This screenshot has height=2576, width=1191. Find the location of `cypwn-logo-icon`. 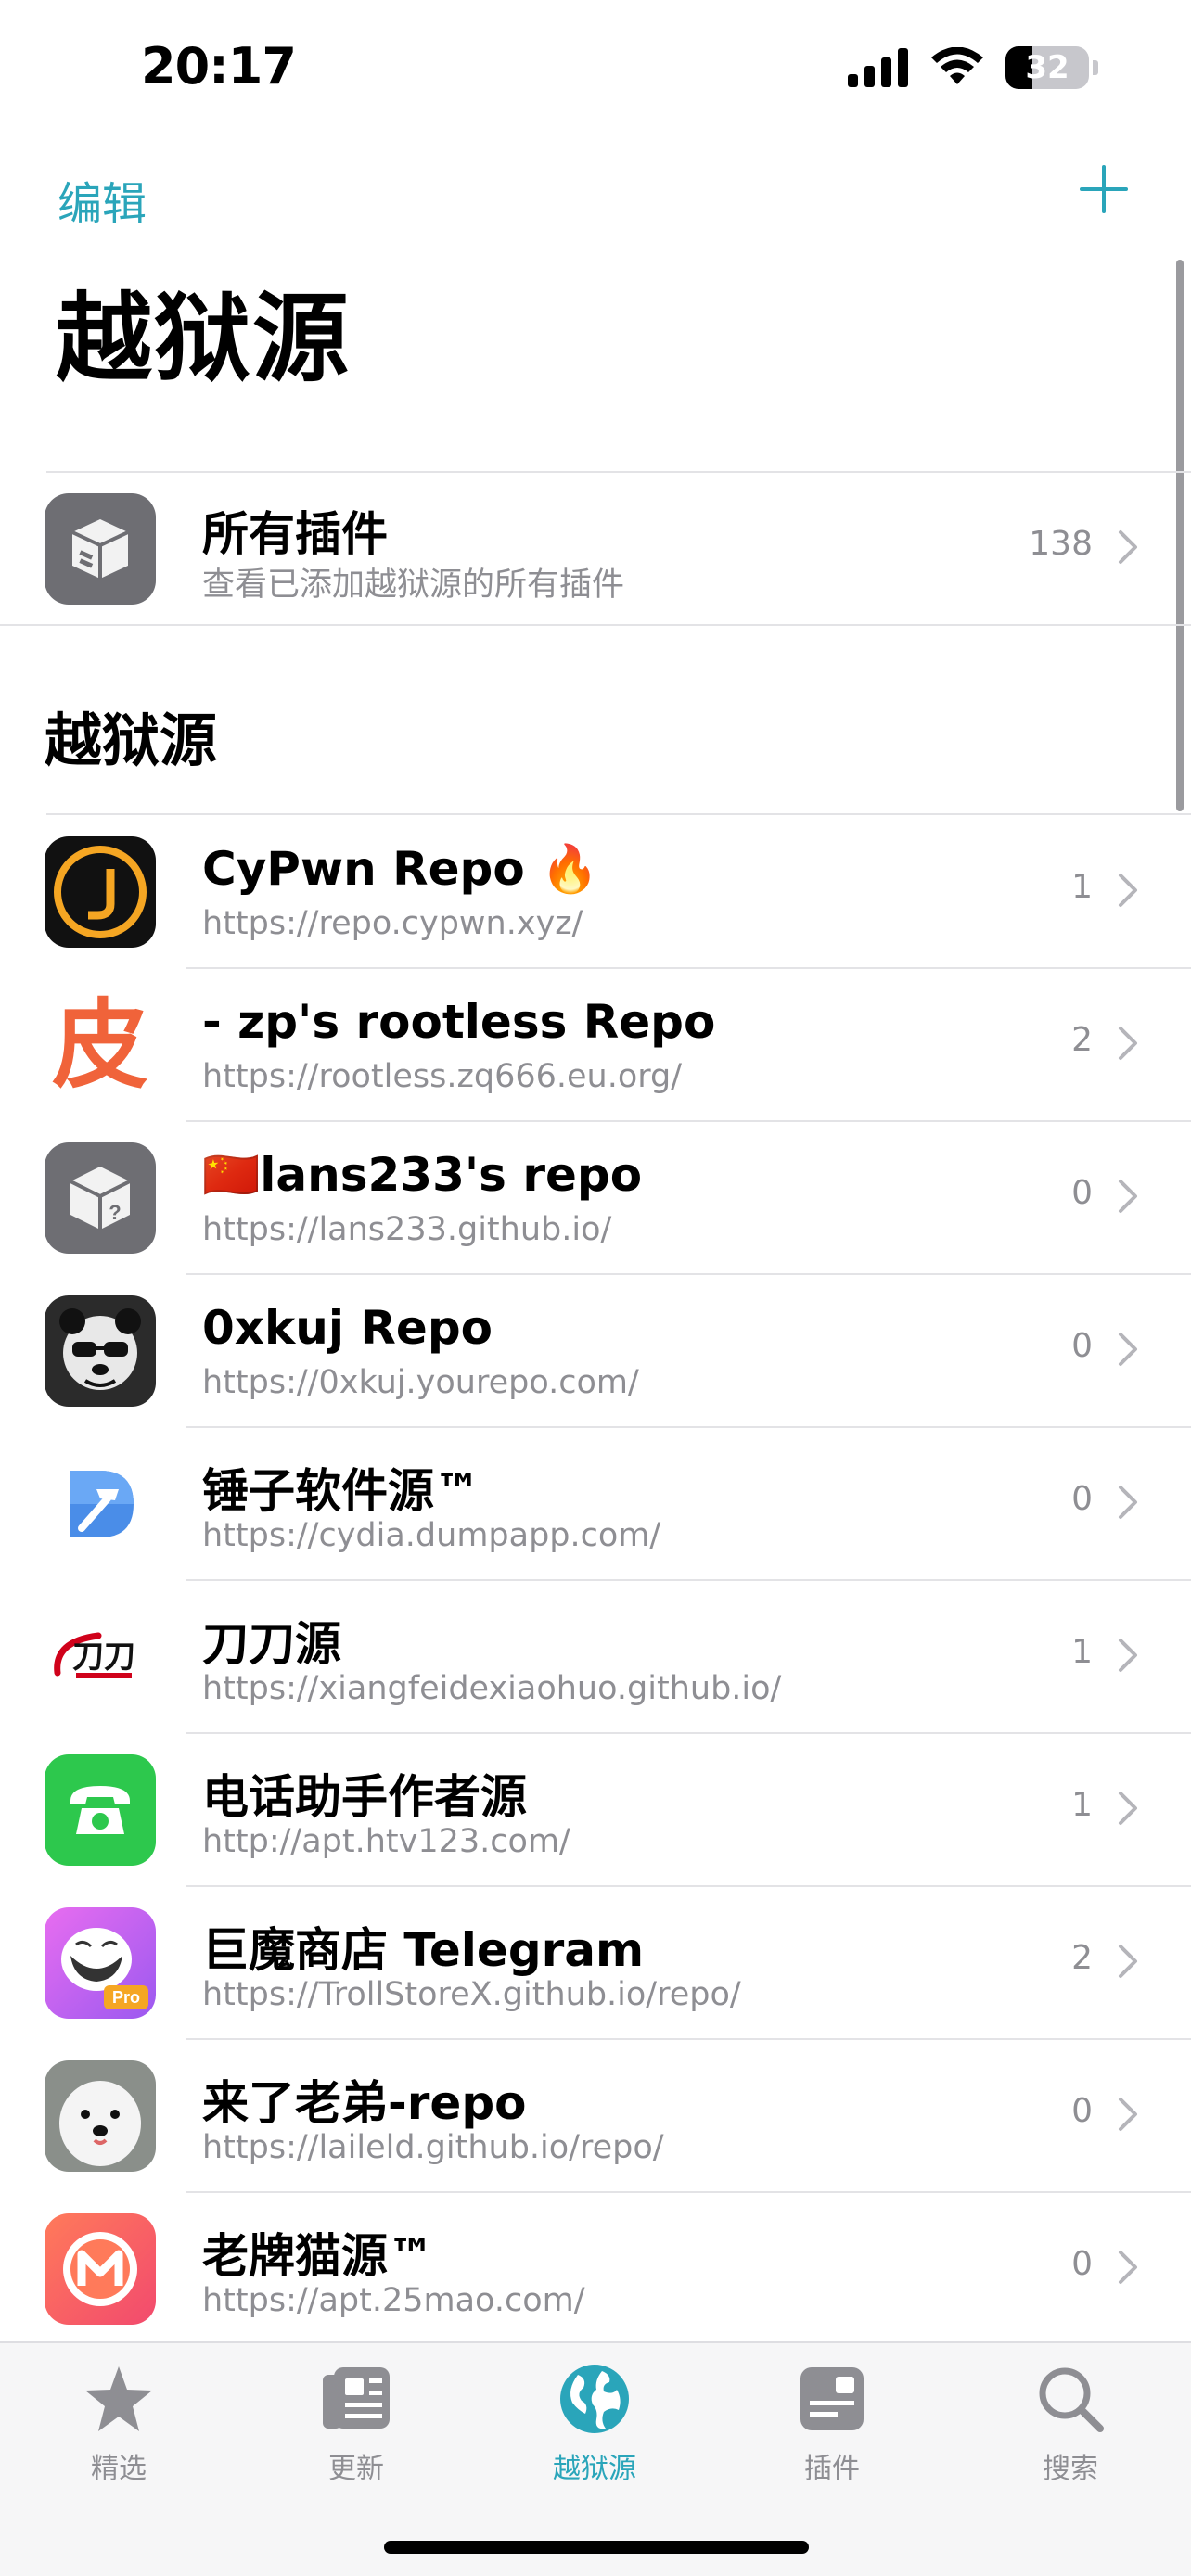

cypwn-logo-icon is located at coordinates (100, 892).